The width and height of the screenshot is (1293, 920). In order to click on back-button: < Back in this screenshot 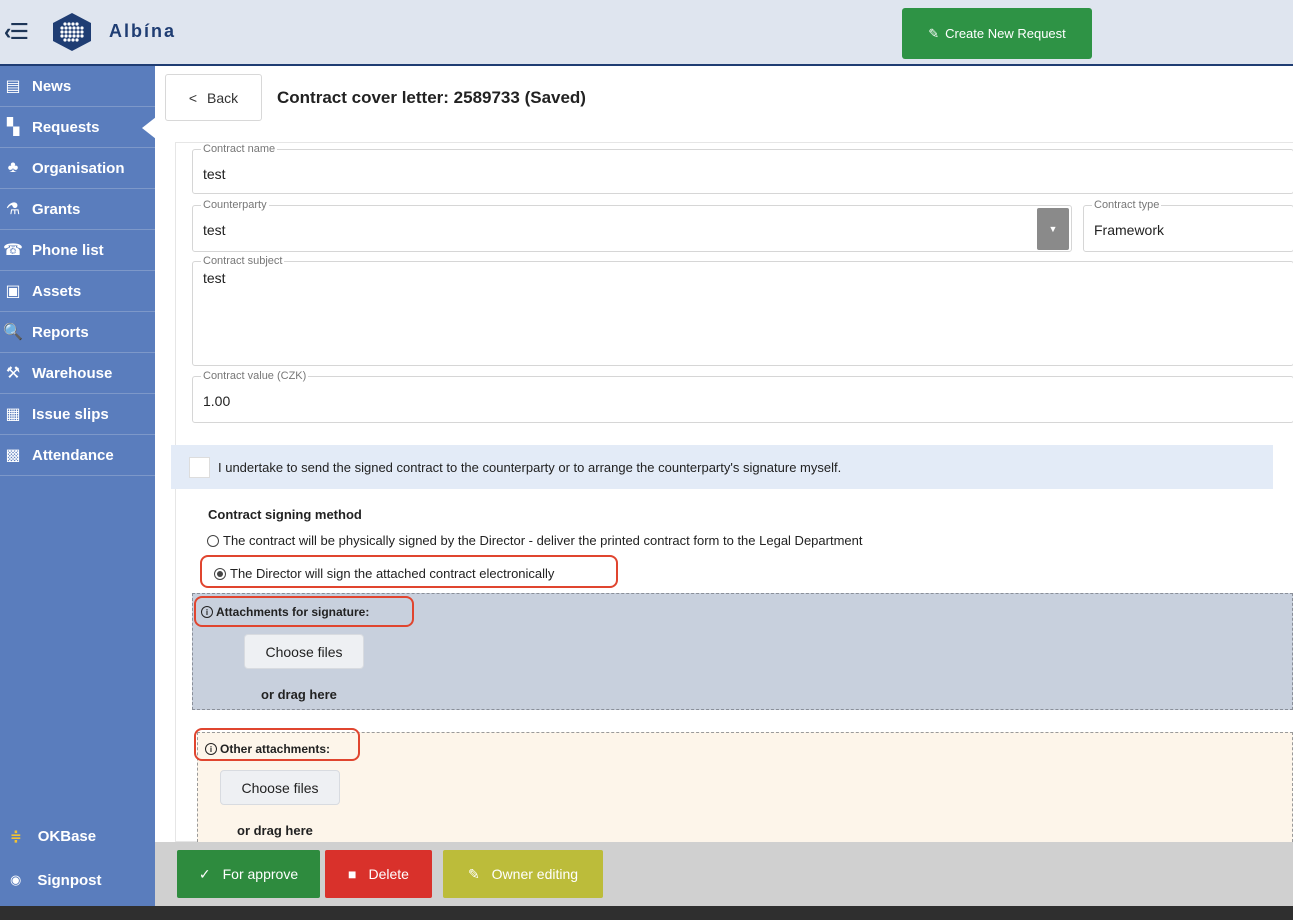, I will do `click(213, 97)`.